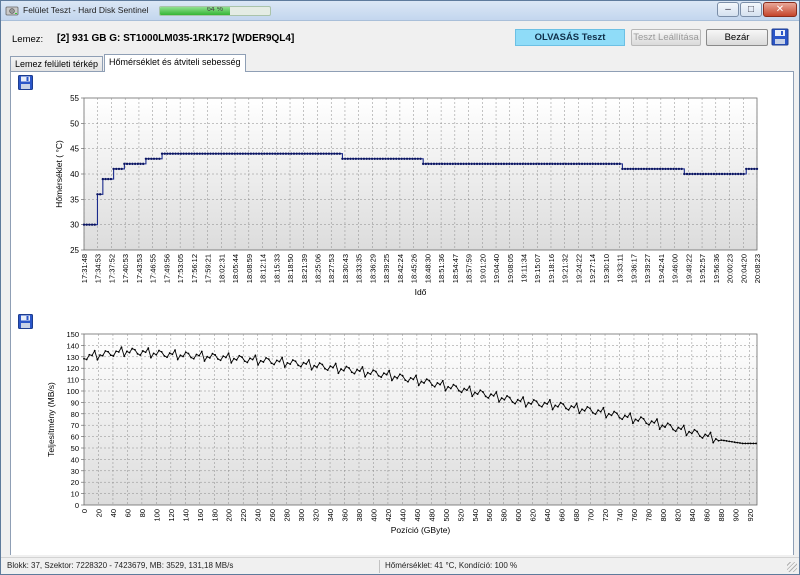 This screenshot has width=800, height=575. What do you see at coordinates (331, 268) in the screenshot?
I see `temp-xtick-label: 18:27:53` at bounding box center [331, 268].